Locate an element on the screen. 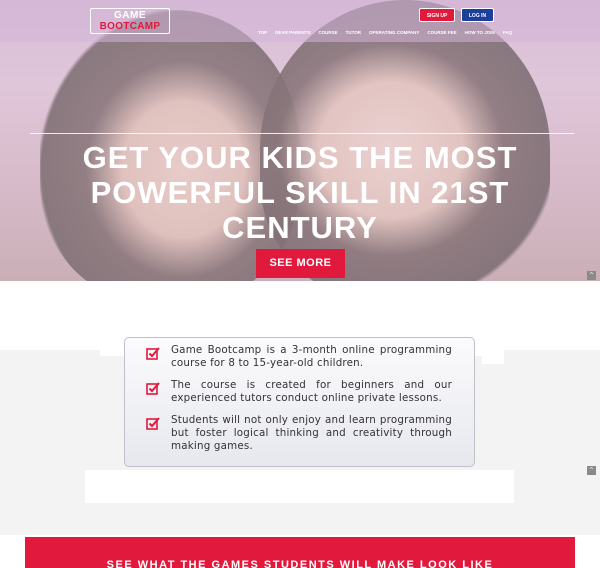 This screenshot has height=568, width=600. site-logo: GAME BOOTCAMP is located at coordinates (130, 21).